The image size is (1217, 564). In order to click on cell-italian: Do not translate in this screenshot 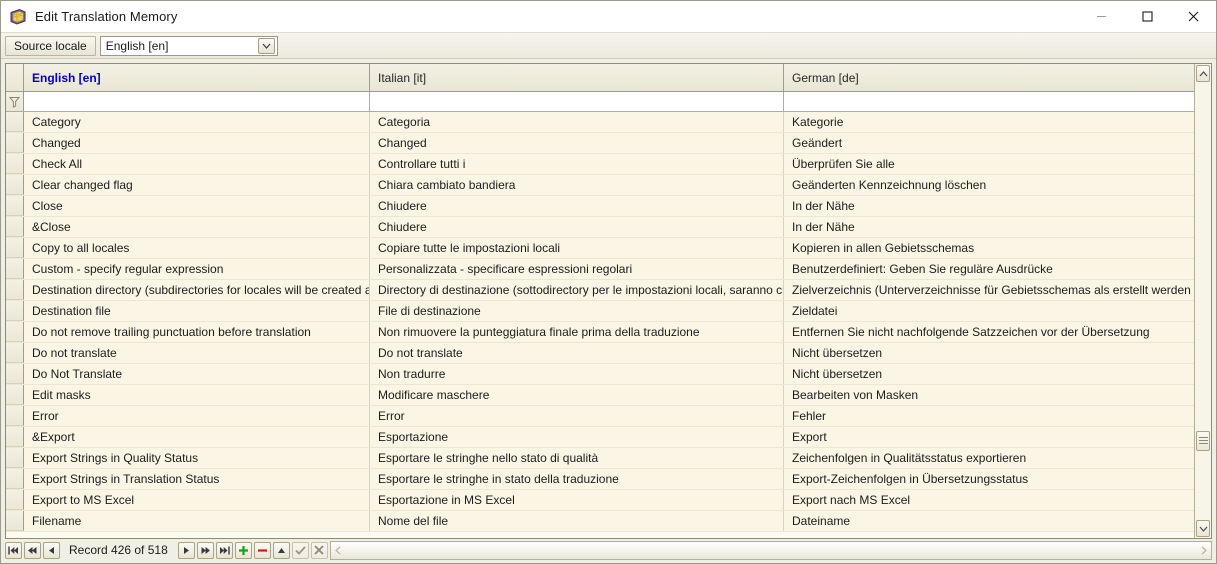, I will do `click(577, 353)`.